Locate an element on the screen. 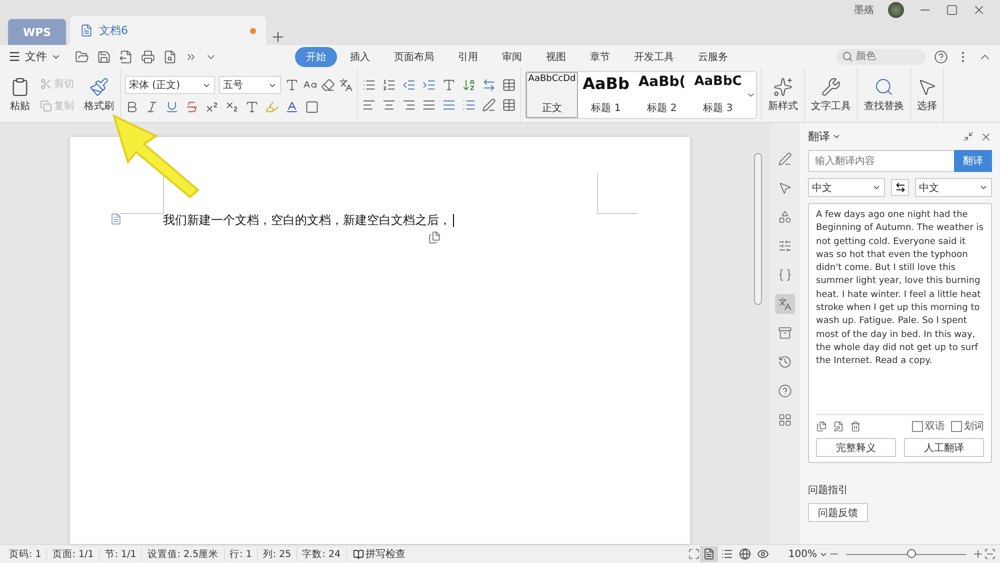 This screenshot has width=1000, height=563. zoom-in-icon is located at coordinates (978, 554).